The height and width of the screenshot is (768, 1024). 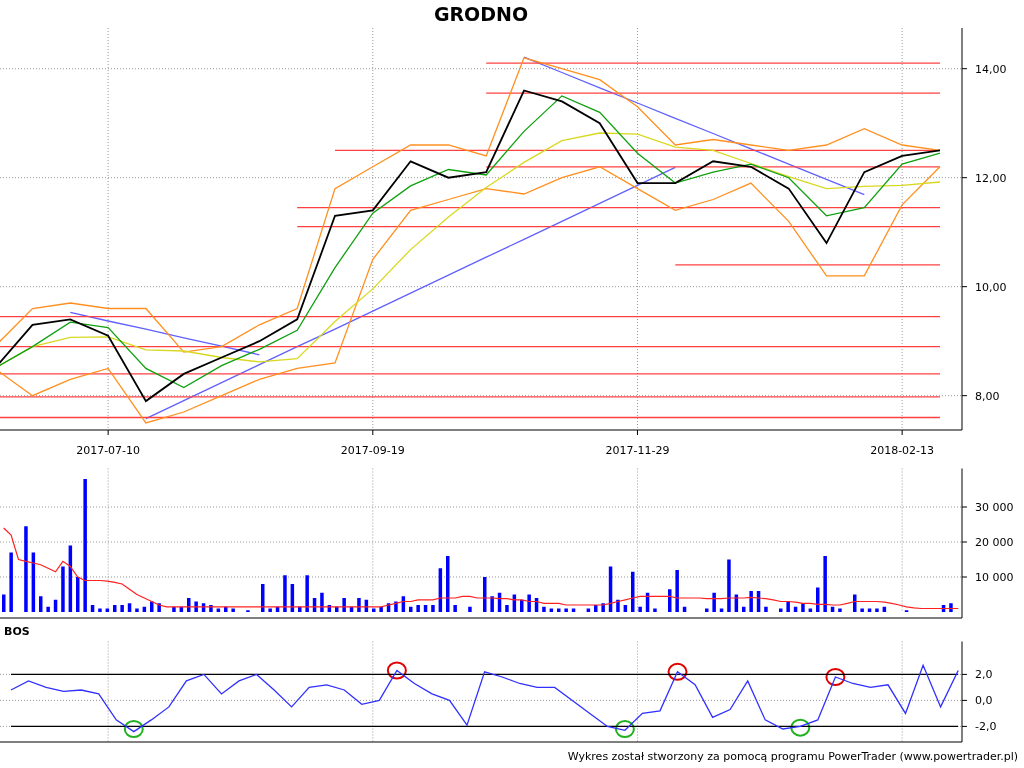 What do you see at coordinates (991, 178) in the screenshot?
I see `axis-tick-label: 12,00` at bounding box center [991, 178].